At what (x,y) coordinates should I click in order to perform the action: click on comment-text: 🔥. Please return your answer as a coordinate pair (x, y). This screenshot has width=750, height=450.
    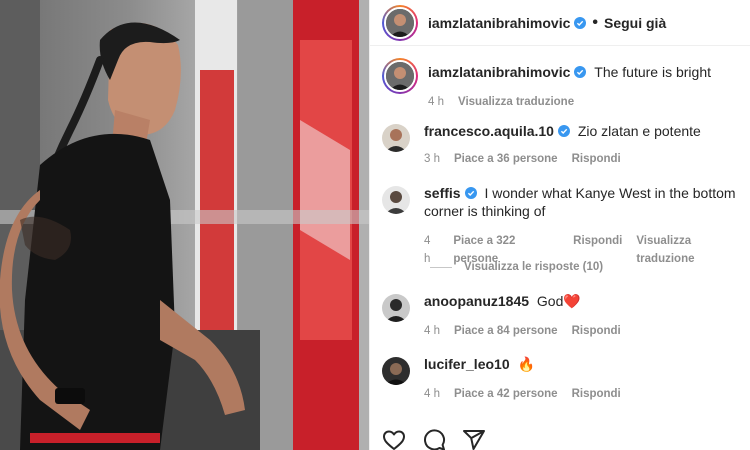
    Looking at the image, I should click on (526, 364).